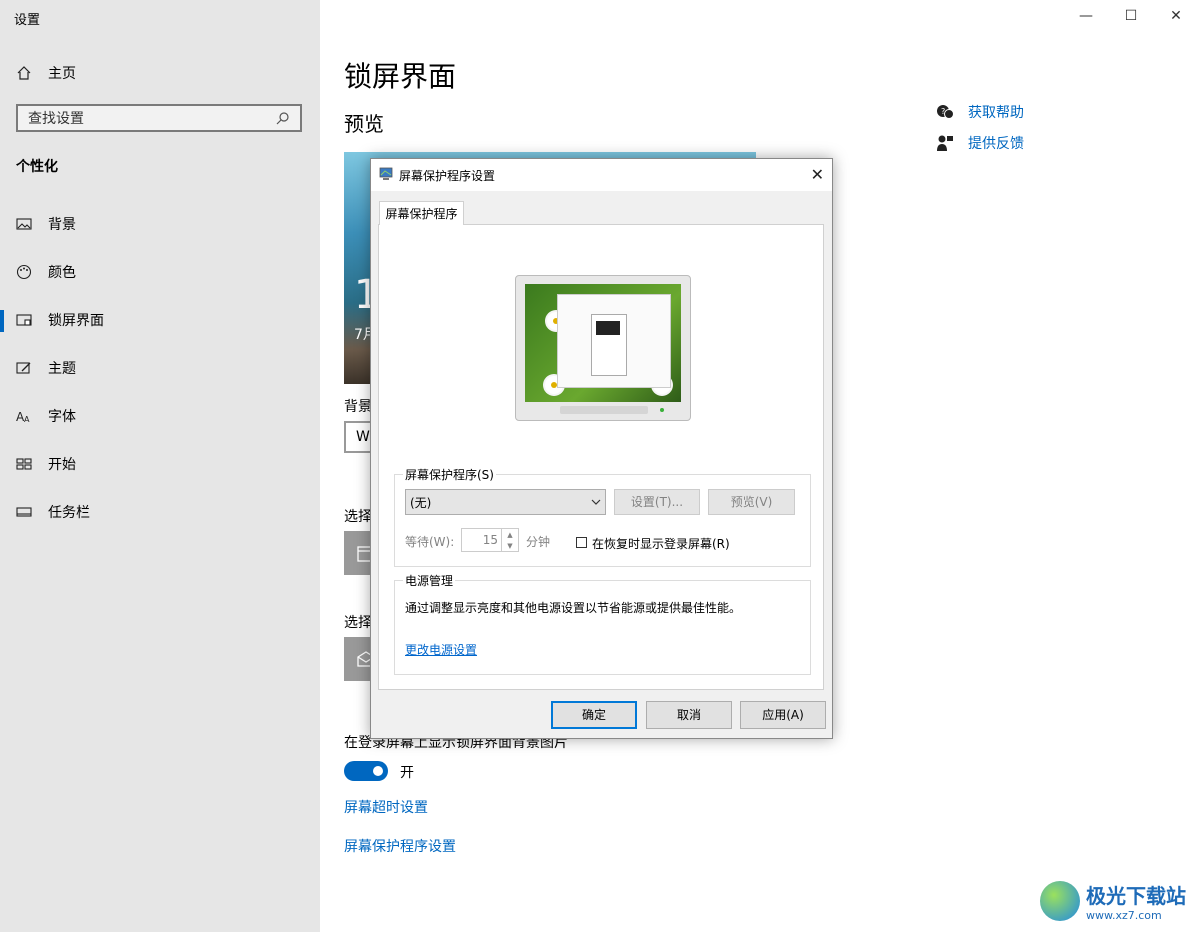 The image size is (1200, 932). What do you see at coordinates (538, 542) in the screenshot?
I see `minutes-label: 分钟` at bounding box center [538, 542].